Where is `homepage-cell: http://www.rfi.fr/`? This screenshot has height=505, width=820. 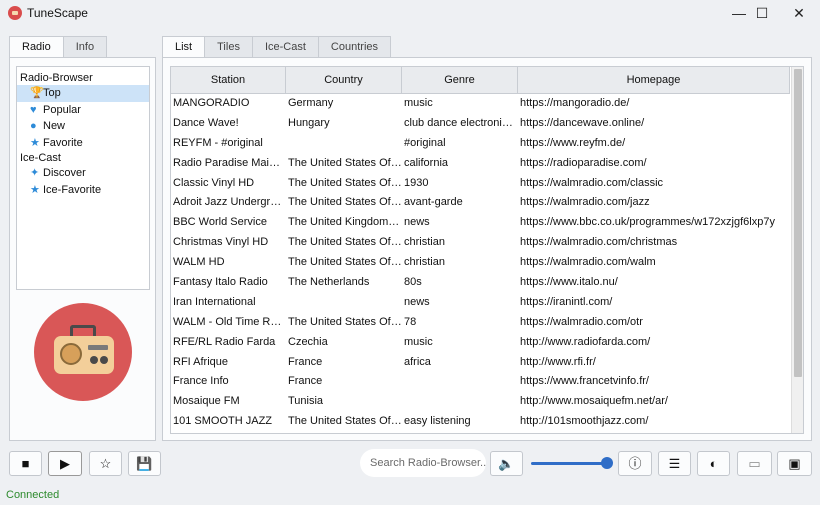
homepage-cell: http://www.rfi.fr/ is located at coordinates (558, 361).